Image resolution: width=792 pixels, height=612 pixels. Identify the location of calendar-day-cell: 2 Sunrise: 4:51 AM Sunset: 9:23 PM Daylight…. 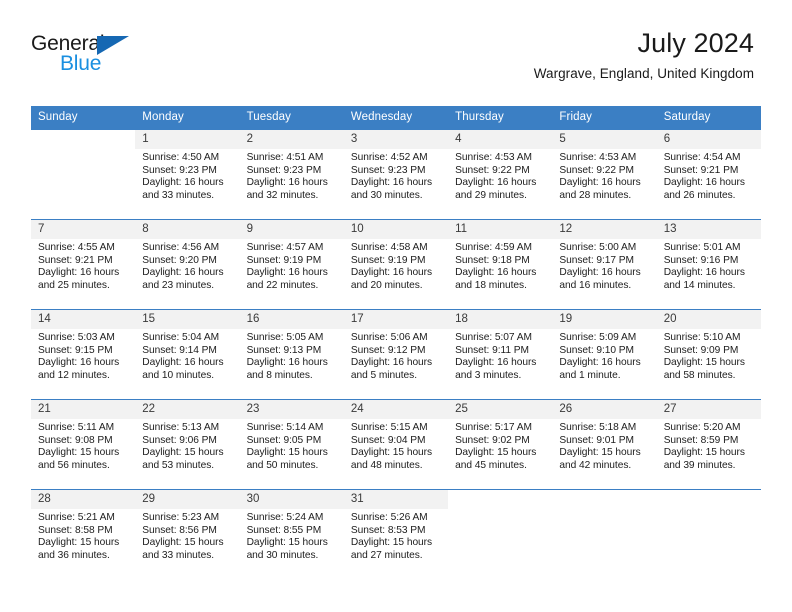
(291, 174).